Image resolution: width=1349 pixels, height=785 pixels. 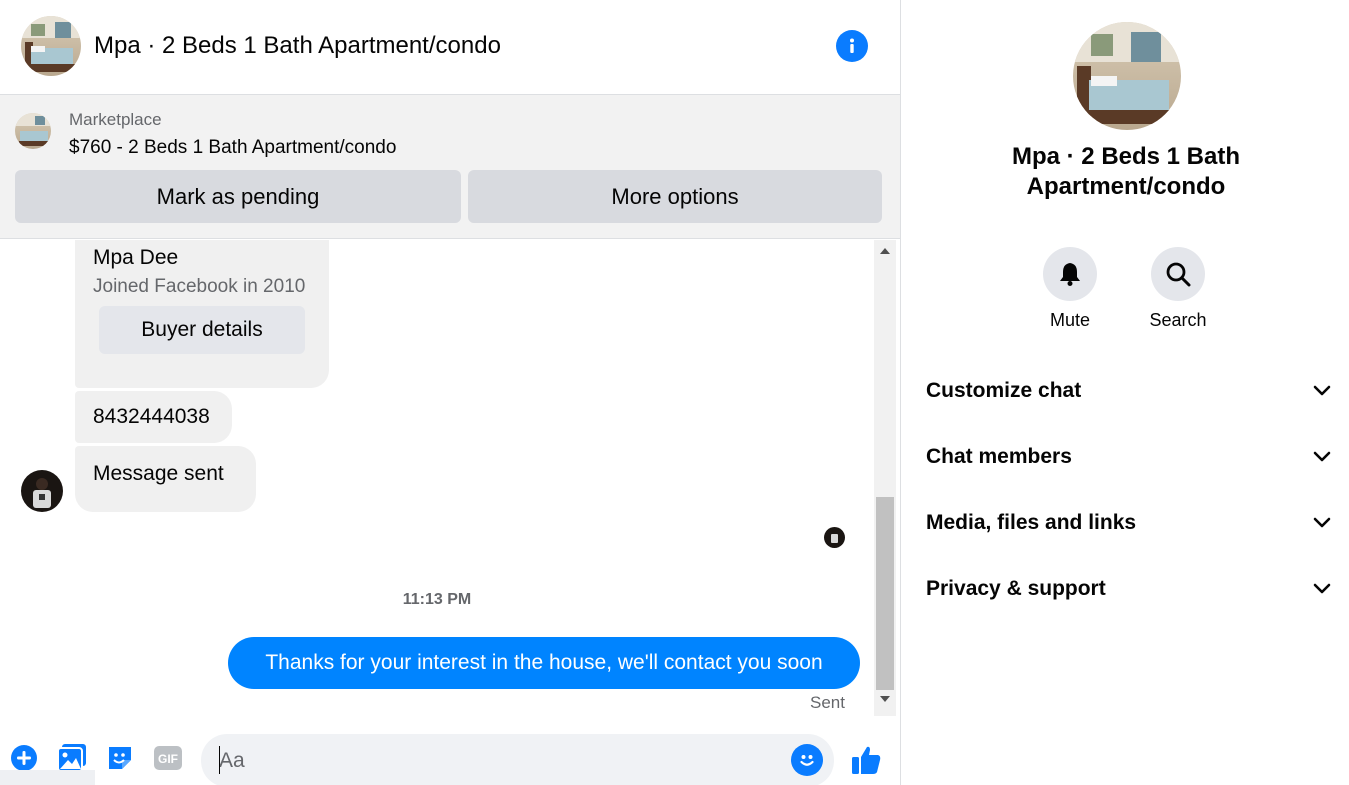 I want to click on tooltip-remnant, so click(x=47, y=777).